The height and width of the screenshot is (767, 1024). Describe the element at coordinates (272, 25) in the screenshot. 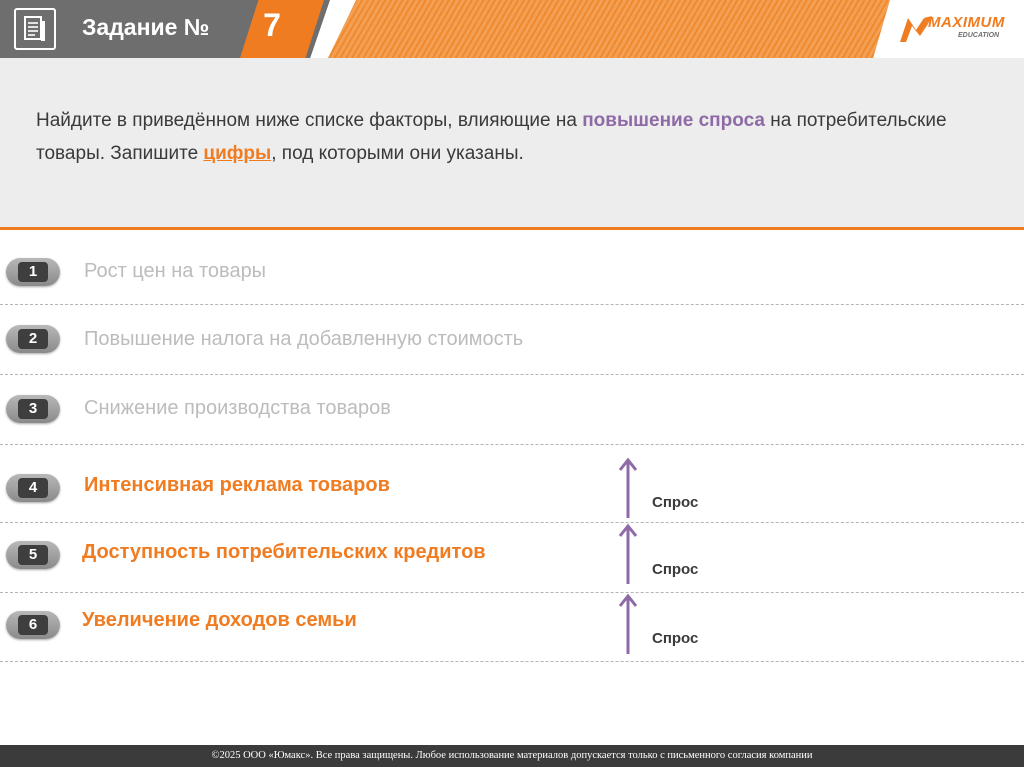

I see `task-number: 7` at that location.